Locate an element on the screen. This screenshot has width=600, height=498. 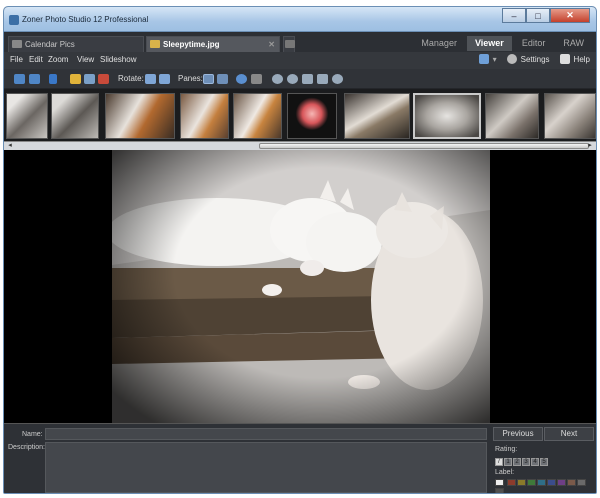
name-input is located at coordinates (266, 434).